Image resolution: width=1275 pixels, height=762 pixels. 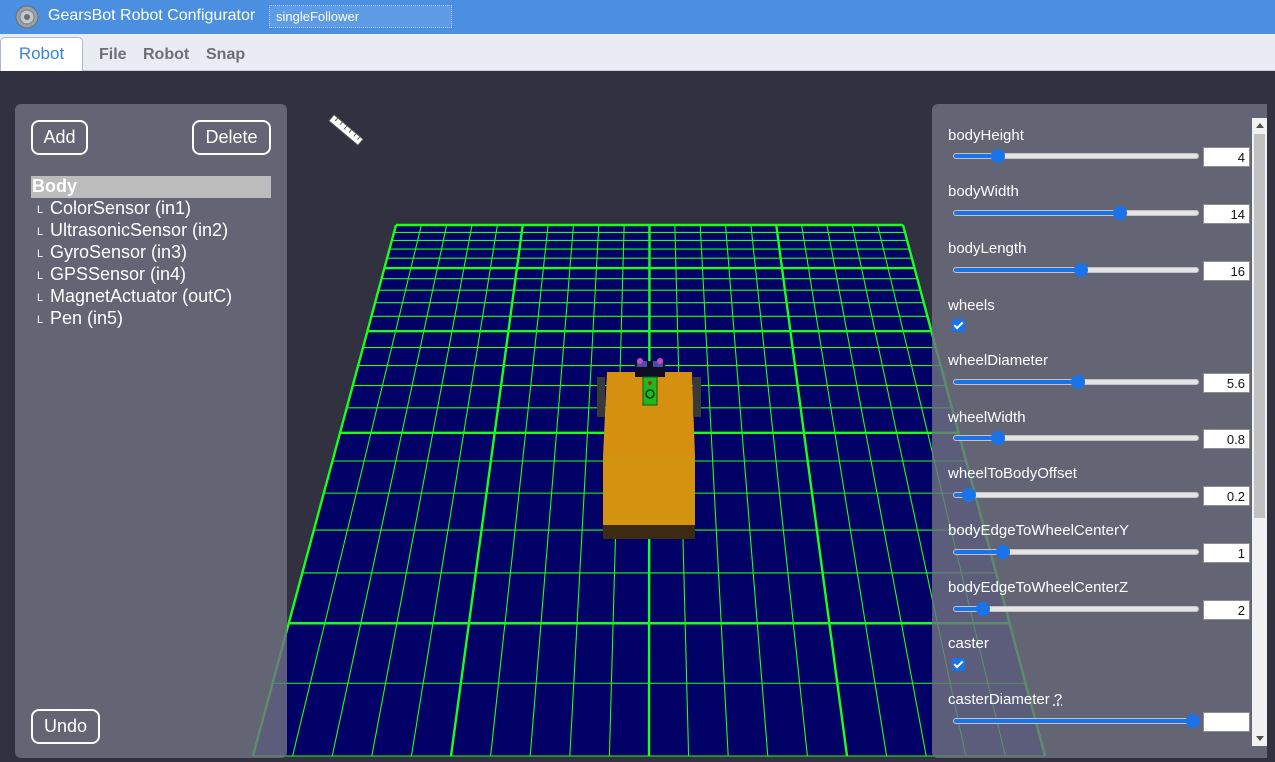 I want to click on tree-item-gyrosensor: L GyroSensor (in3), so click(x=151, y=253).